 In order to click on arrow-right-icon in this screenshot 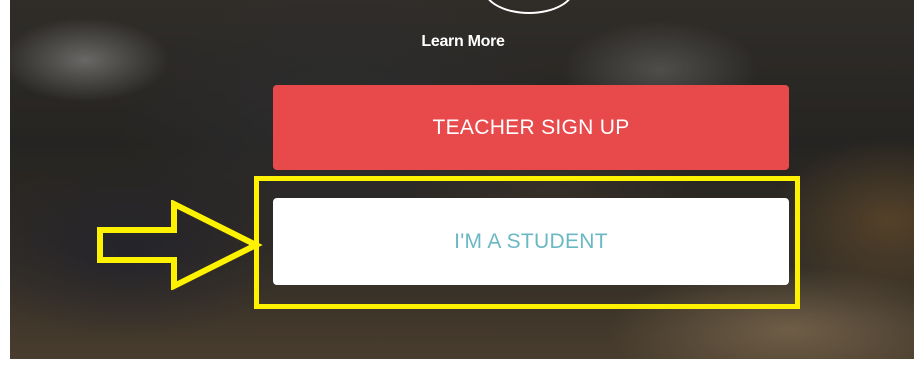, I will do `click(180, 245)`.